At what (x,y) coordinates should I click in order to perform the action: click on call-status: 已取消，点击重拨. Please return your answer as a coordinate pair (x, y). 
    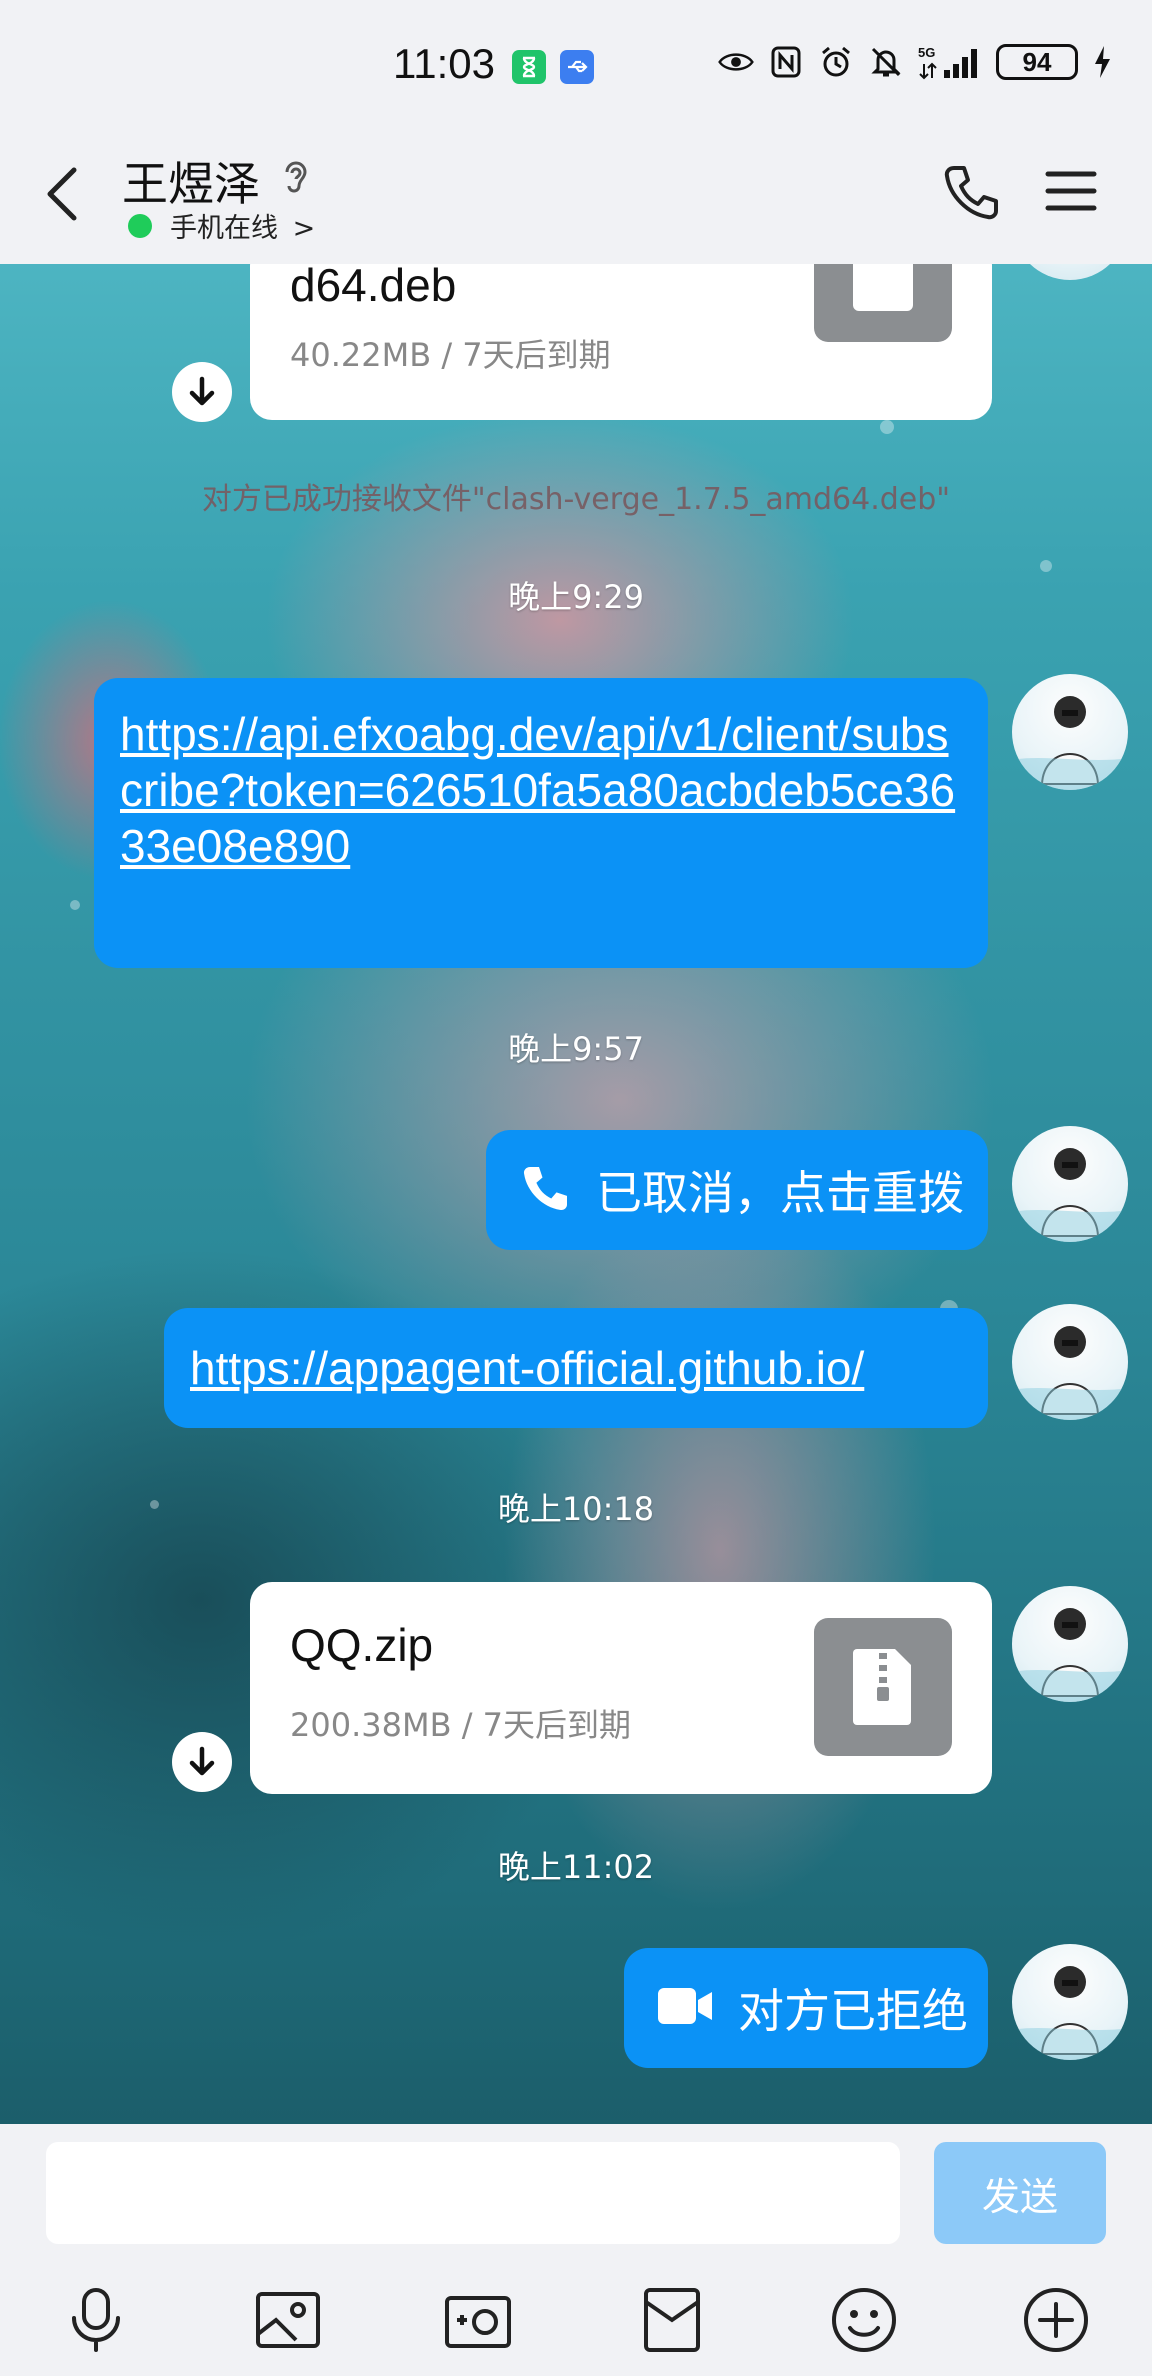
    Looking at the image, I should click on (780, 1193).